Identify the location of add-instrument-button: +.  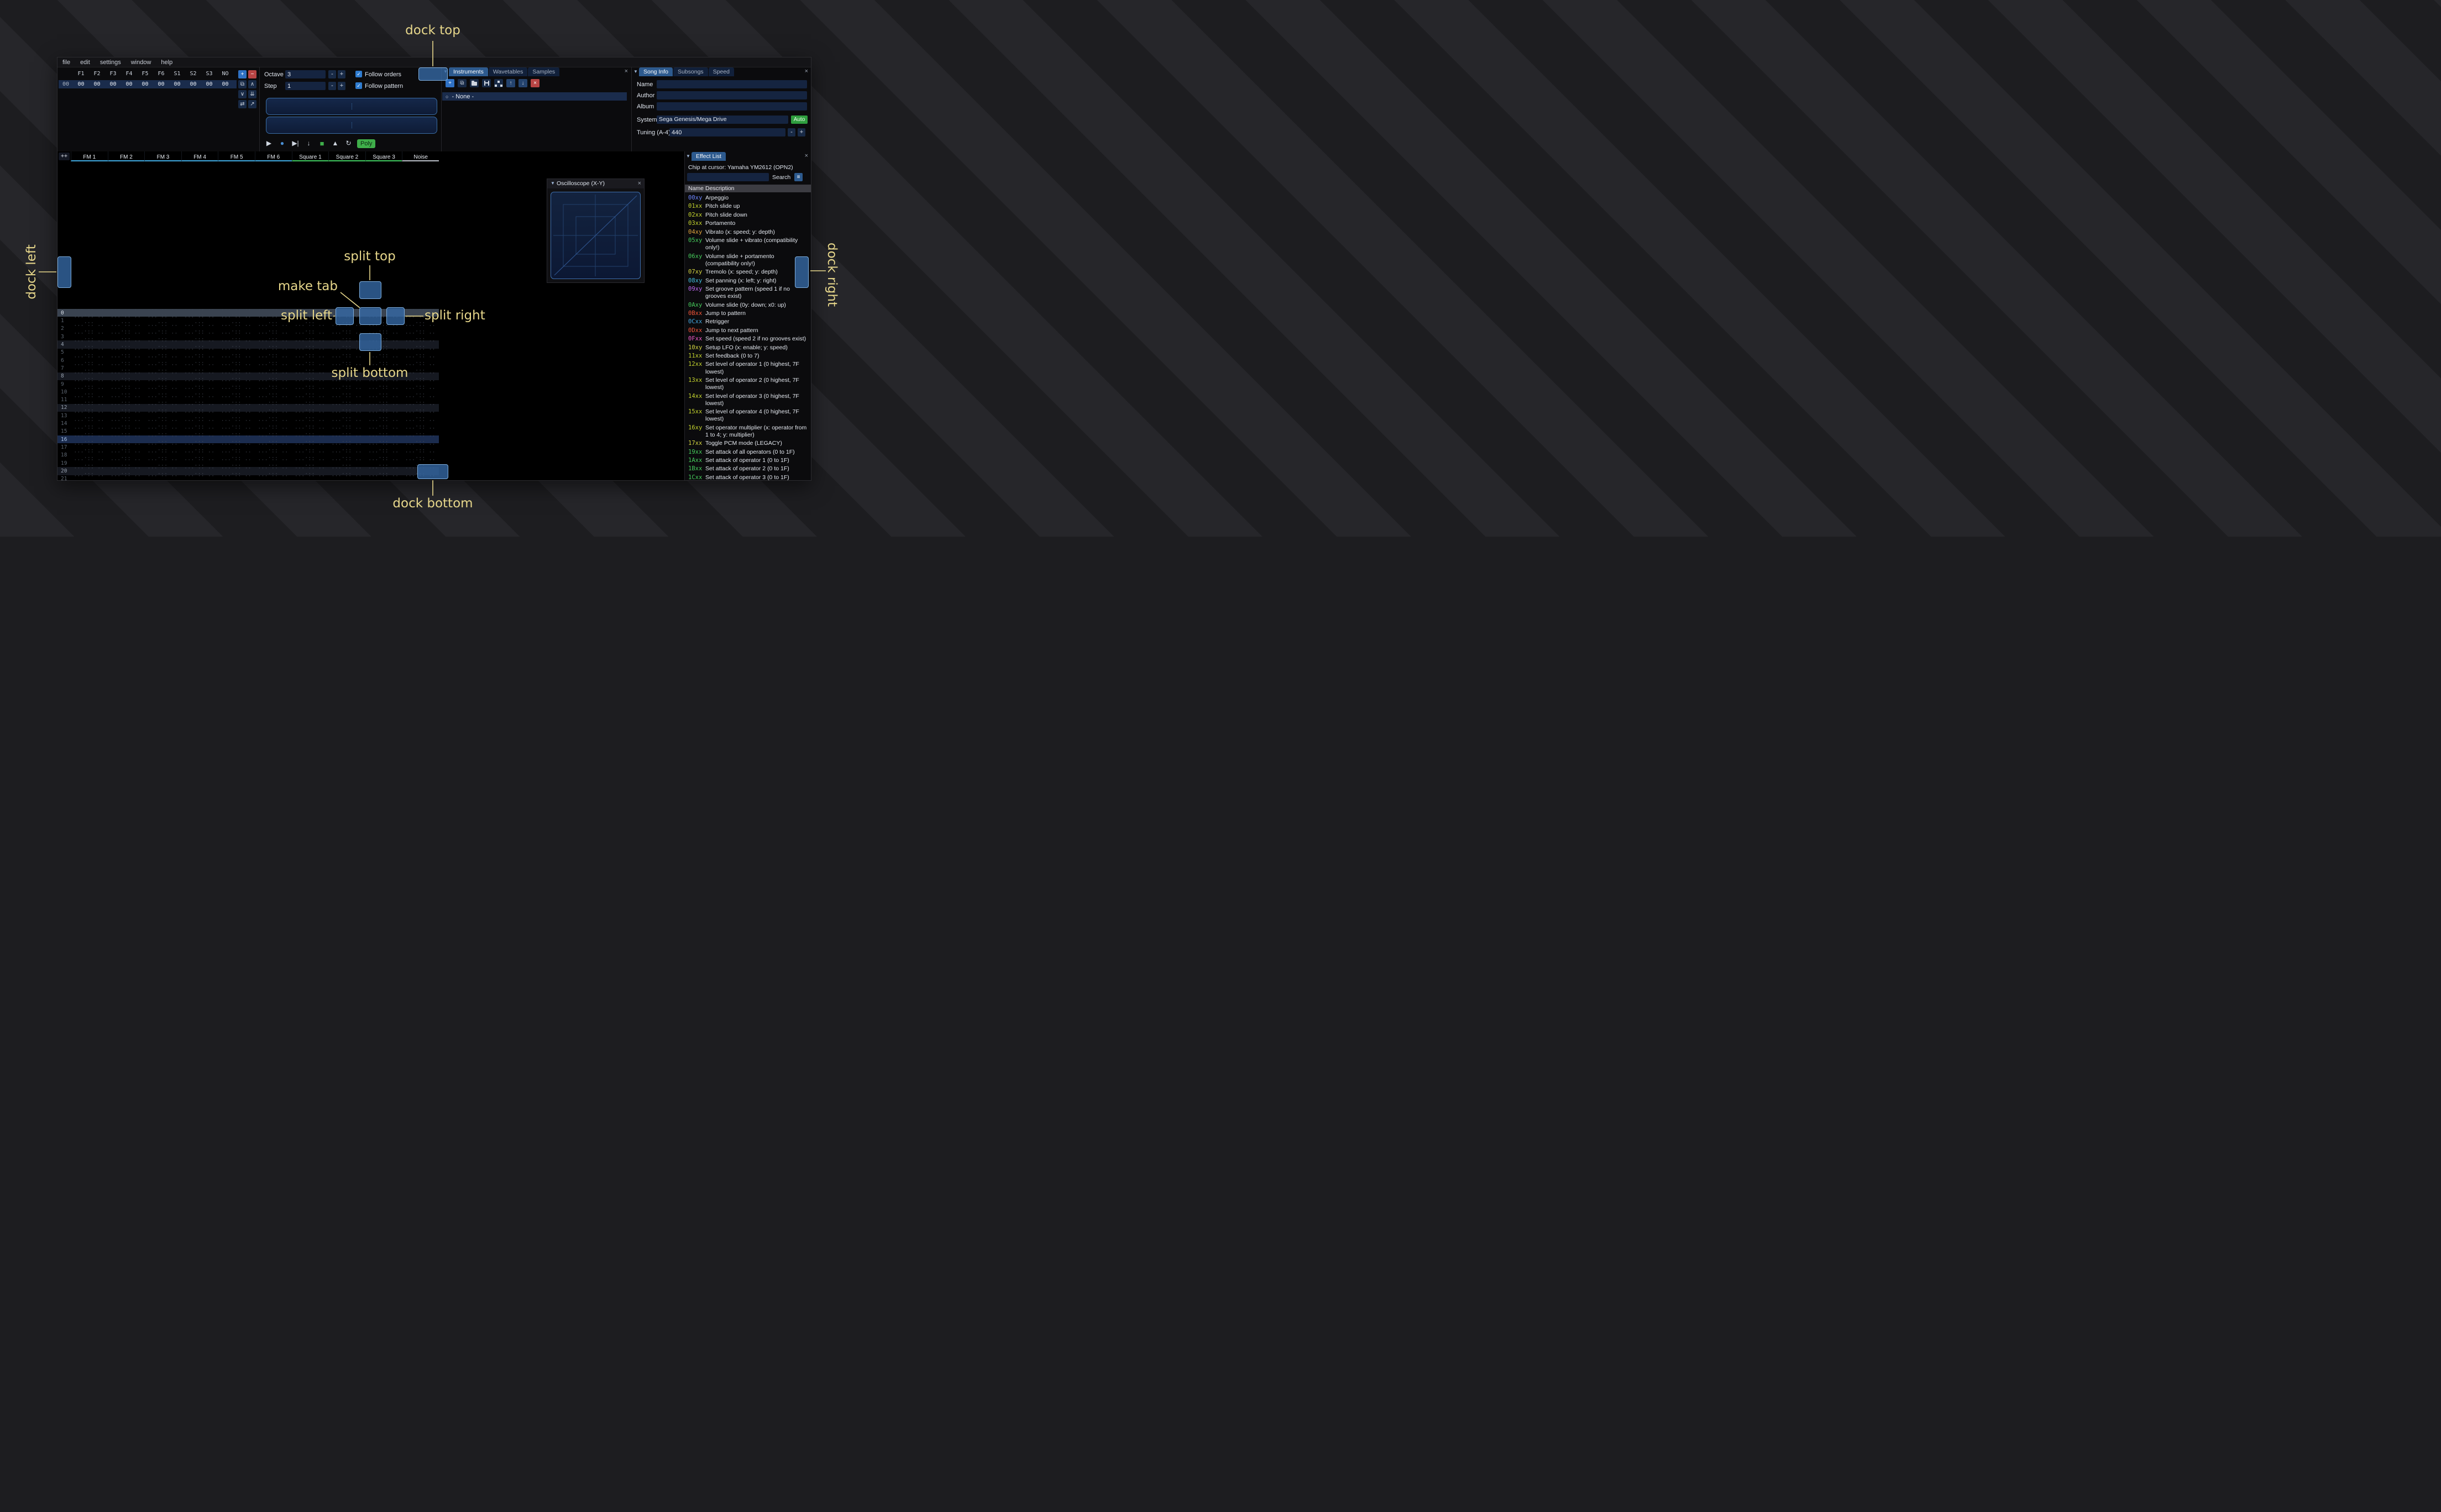
(450, 83).